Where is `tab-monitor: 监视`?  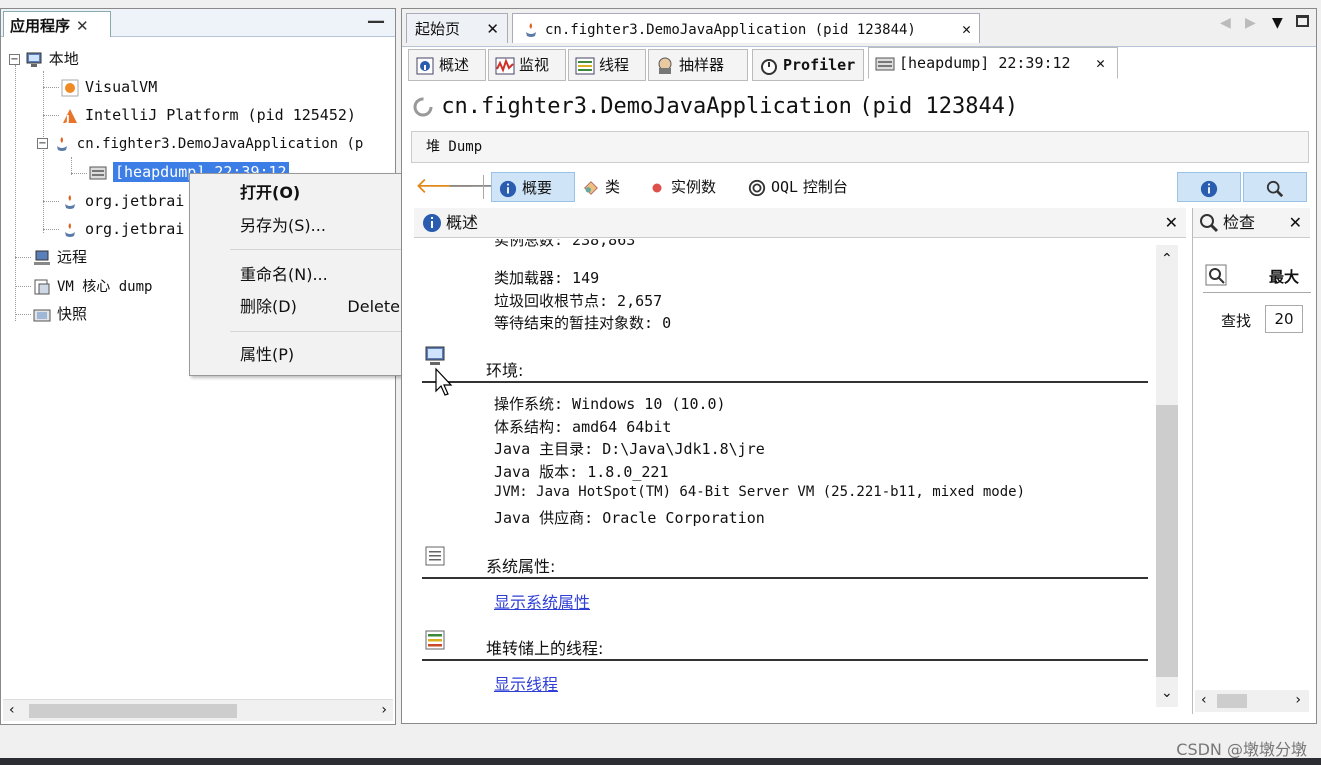
tab-monitor: 监视 is located at coordinates (527, 65).